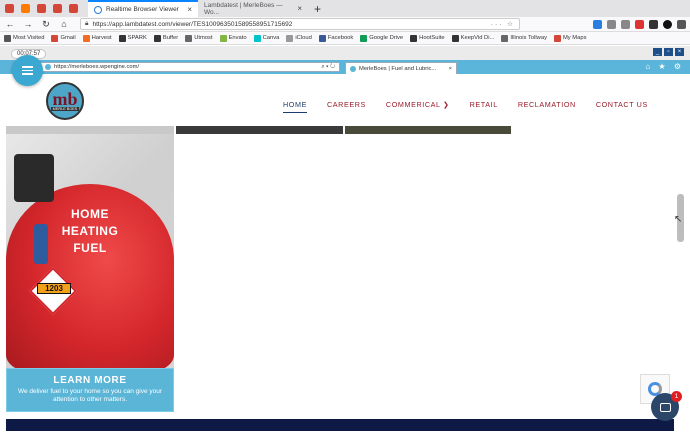 Image resolution: width=690 pixels, height=436 pixels. I want to click on site-logo: mb MERLE BOES, so click(65, 101).